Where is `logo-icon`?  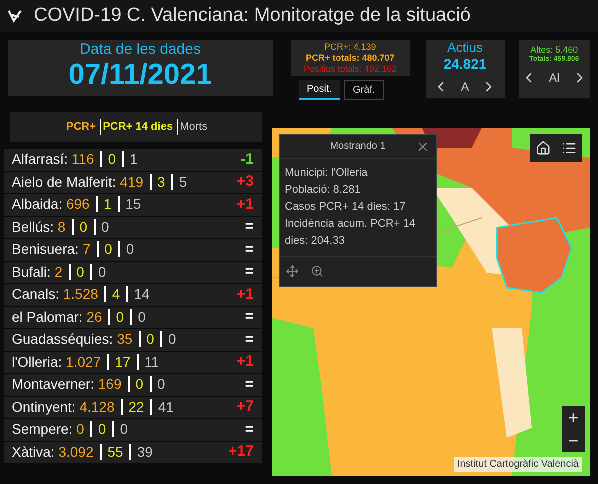 logo-icon is located at coordinates (15, 16).